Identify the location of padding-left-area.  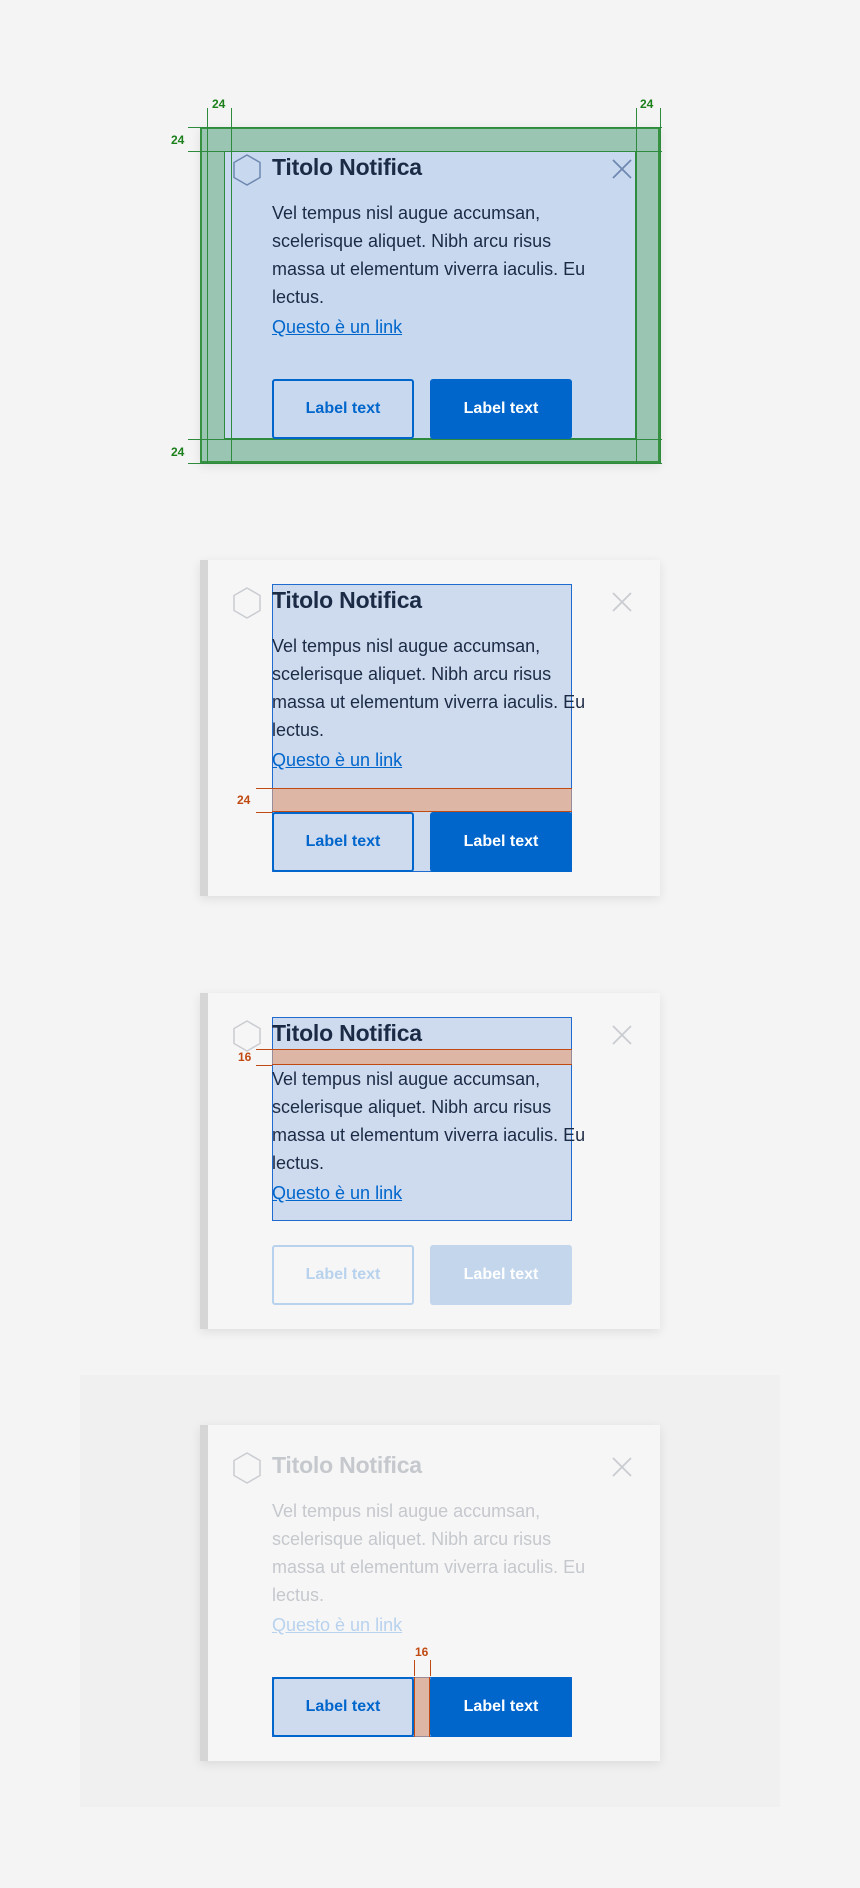
(212, 295).